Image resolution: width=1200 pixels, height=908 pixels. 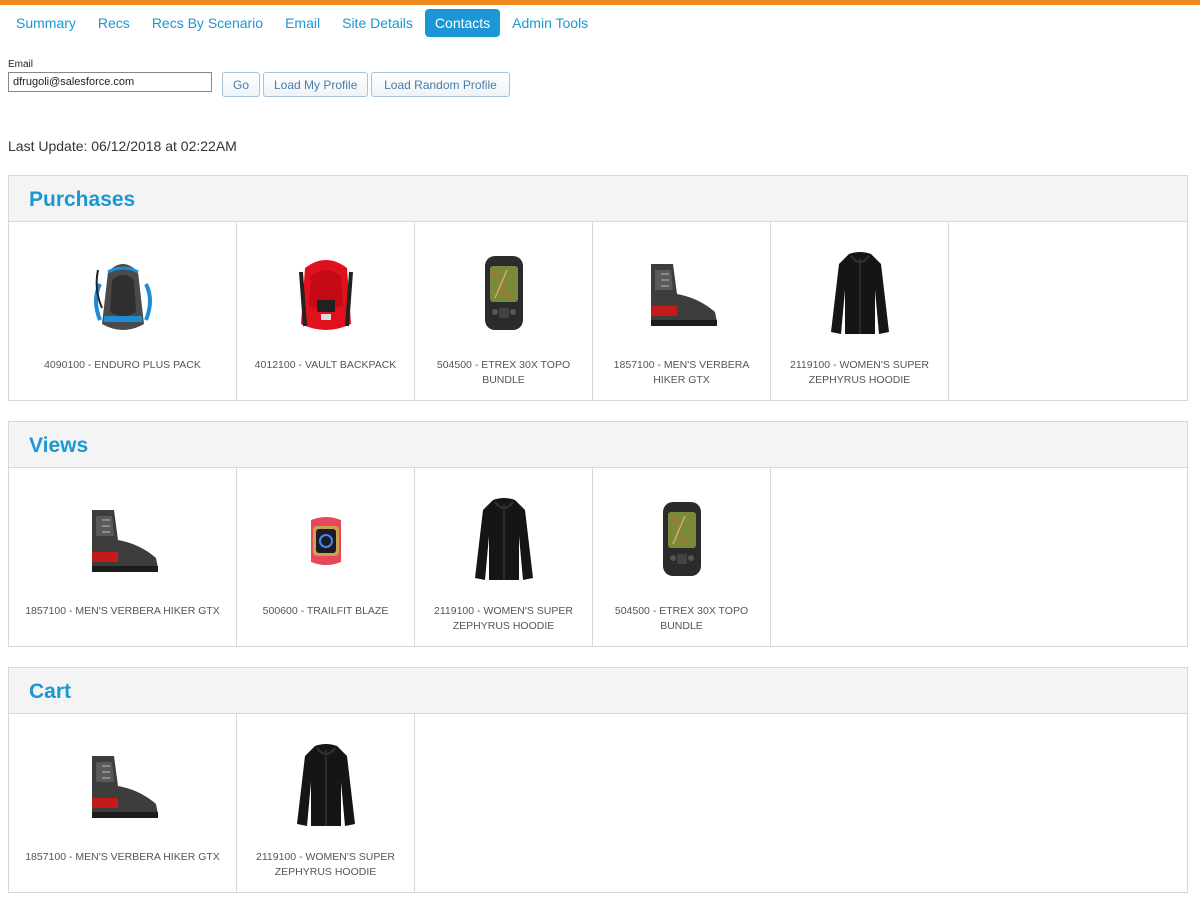 I want to click on product-tile: 4090100 - ENDURO PLUS PACK, so click(x=123, y=311).